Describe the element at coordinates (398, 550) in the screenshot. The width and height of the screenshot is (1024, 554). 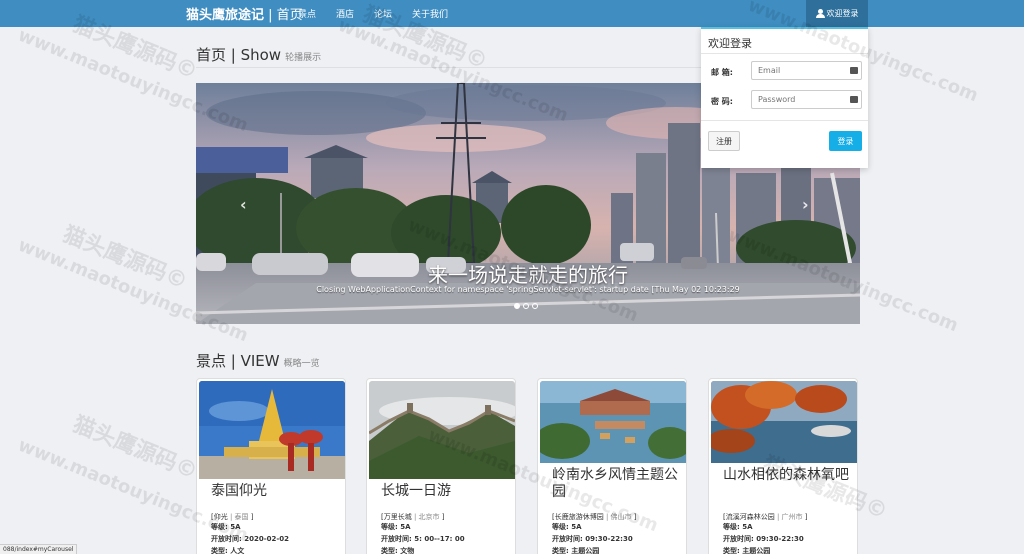
I see `card-type: 类型: 文物` at that location.